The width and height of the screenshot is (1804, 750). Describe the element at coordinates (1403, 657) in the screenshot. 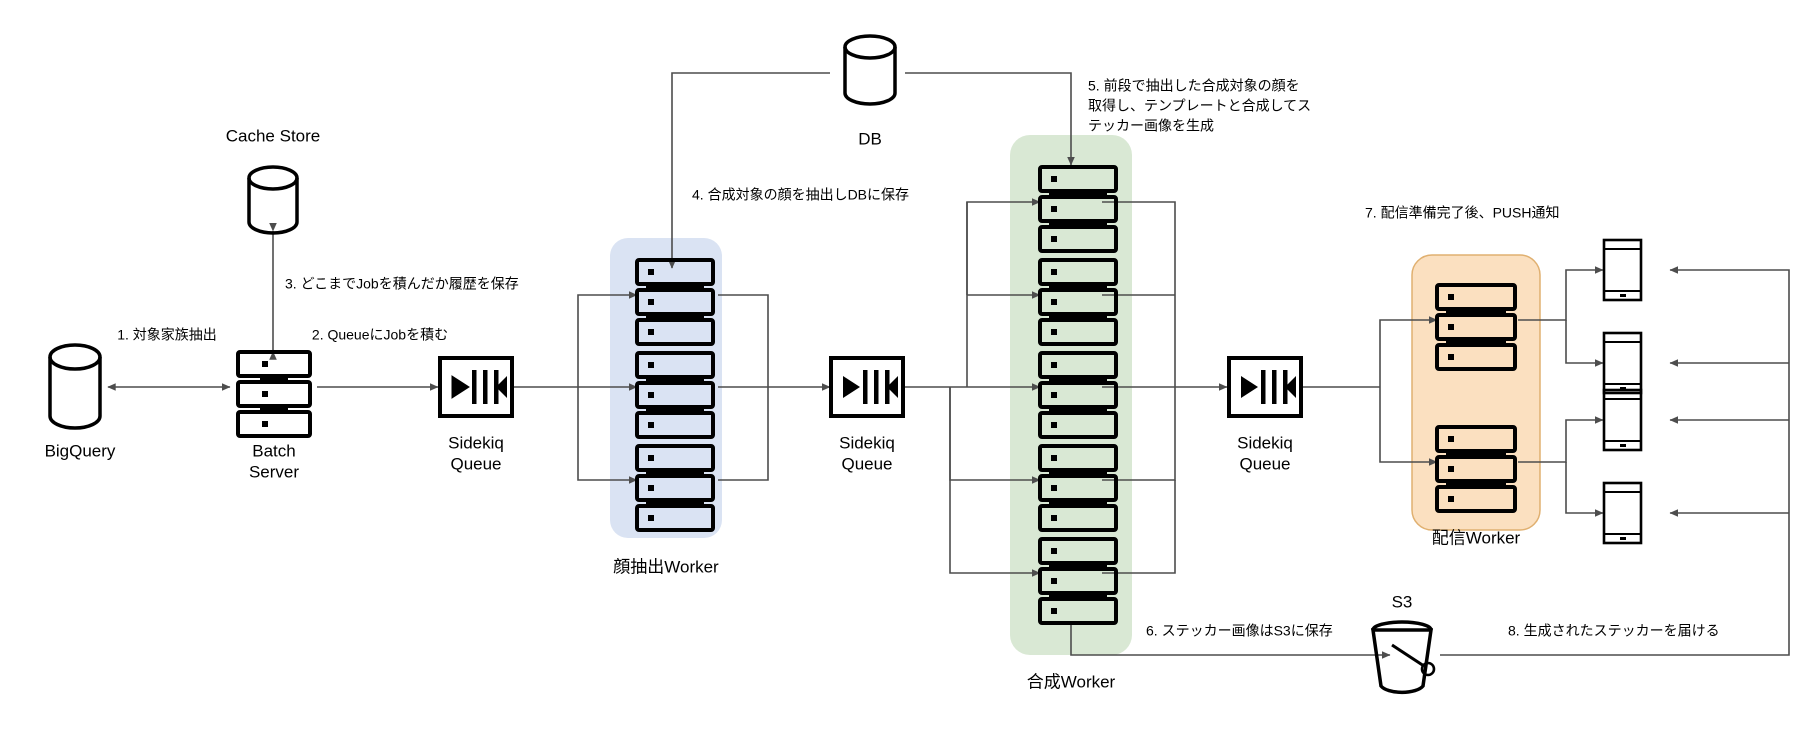

I see `bucket-icon` at that location.